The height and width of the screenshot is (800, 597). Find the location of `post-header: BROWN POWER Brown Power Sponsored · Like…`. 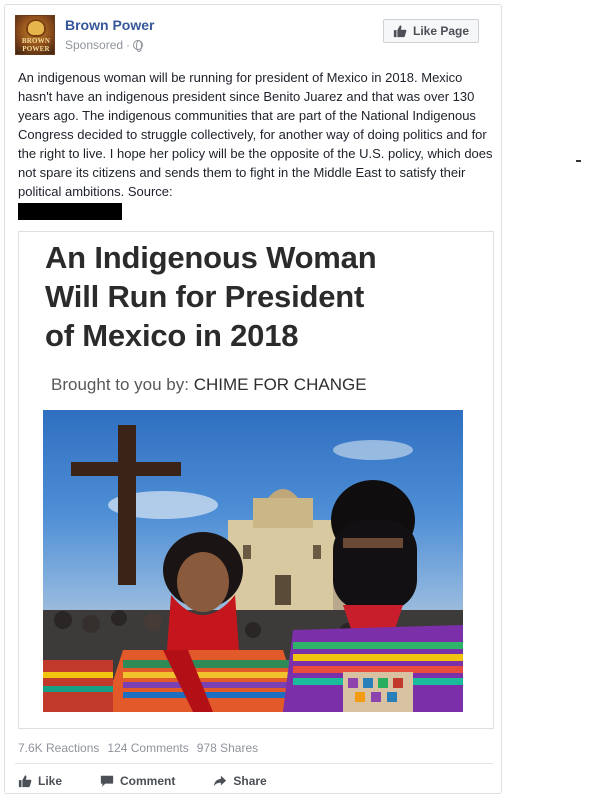

post-header: BROWN POWER Brown Power Sponsored · Like… is located at coordinates (254, 37).